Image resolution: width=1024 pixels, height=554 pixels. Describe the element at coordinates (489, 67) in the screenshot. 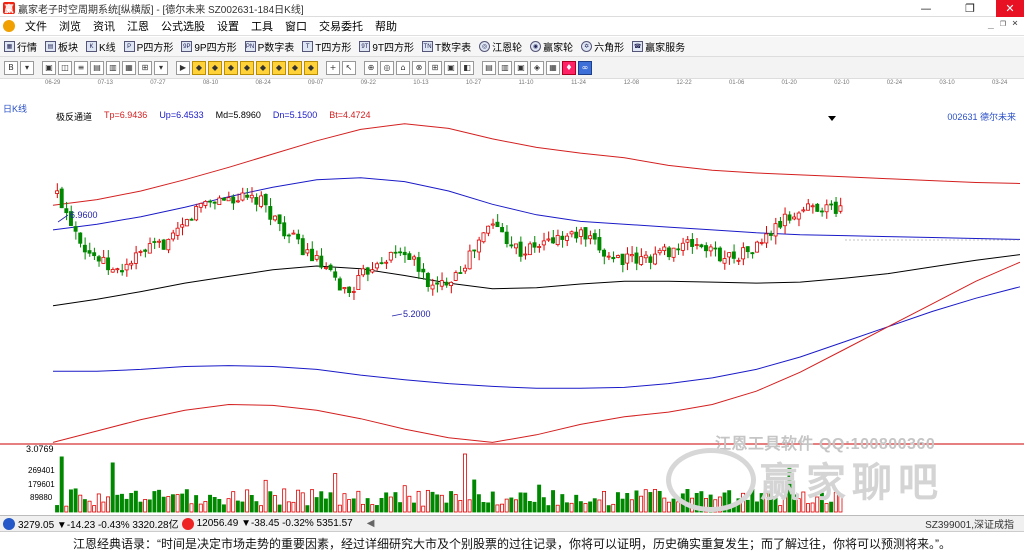

I see `drawing-tool-28-icon: ▤` at that location.